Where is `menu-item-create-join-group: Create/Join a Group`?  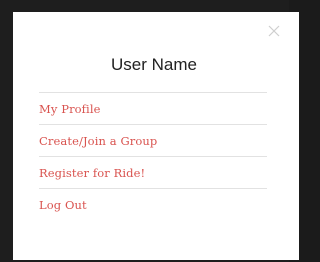
menu-item-create-join-group: Create/Join a Group is located at coordinates (153, 141).